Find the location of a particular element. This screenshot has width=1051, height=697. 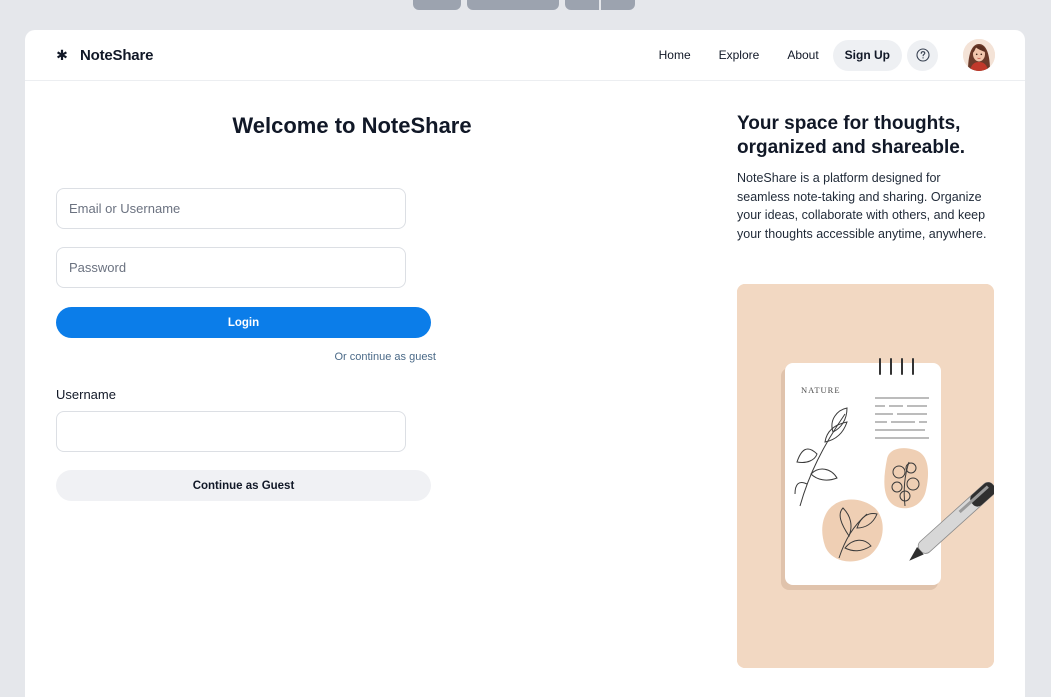

notebook-illustration: NATURE is located at coordinates (865, 476).